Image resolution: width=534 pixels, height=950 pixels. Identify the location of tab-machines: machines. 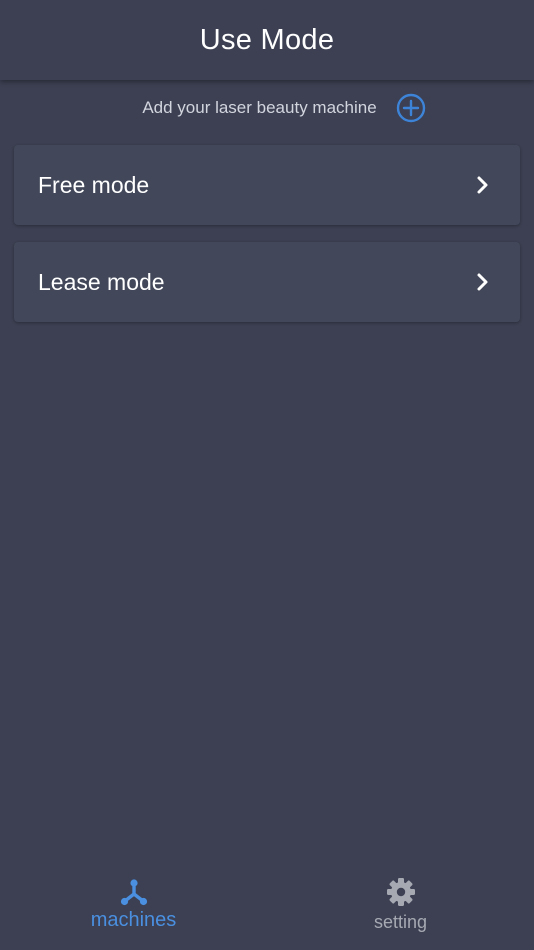
(133, 912).